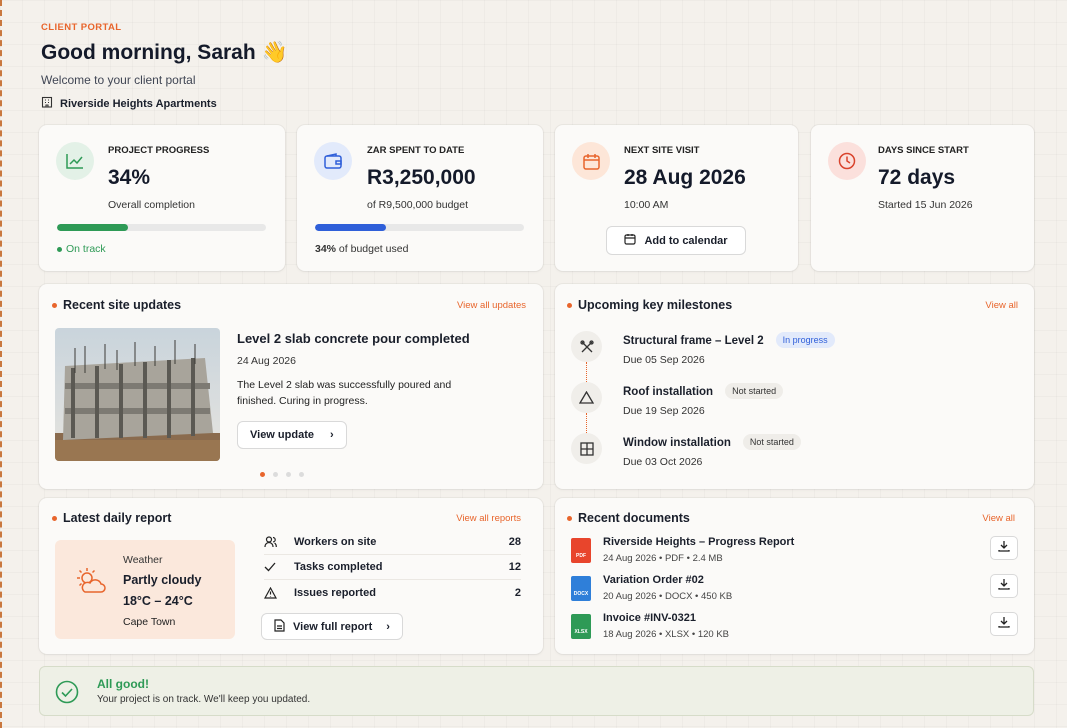 The image size is (1067, 728). What do you see at coordinates (282, 474) in the screenshot?
I see `carousel-dots` at bounding box center [282, 474].